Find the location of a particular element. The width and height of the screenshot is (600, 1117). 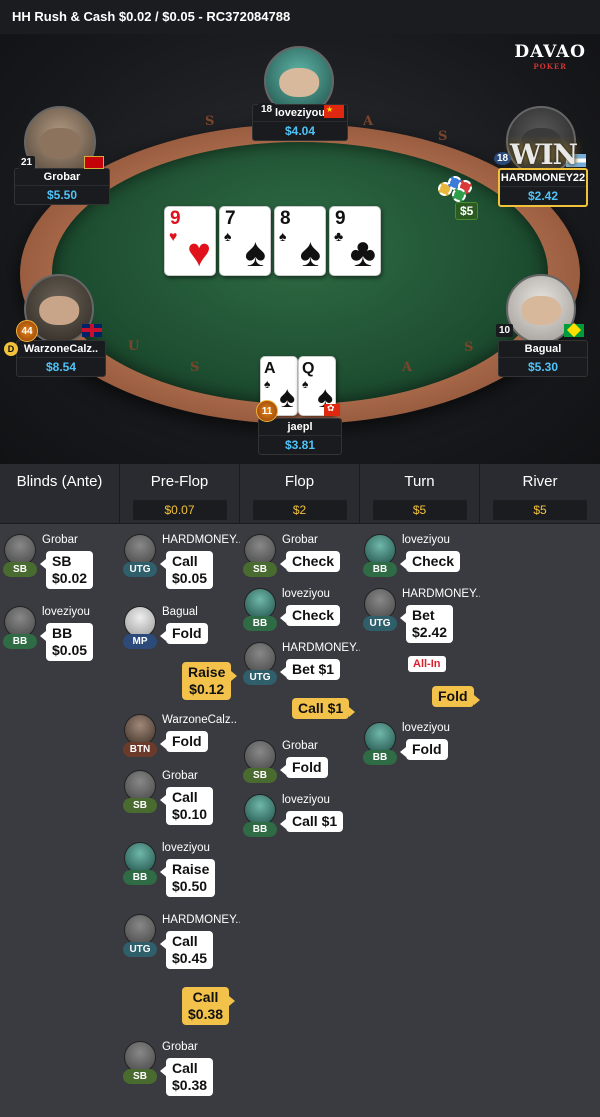

seat-top: loveziyou $4.04 18 ★ is located at coordinates (300, 94).